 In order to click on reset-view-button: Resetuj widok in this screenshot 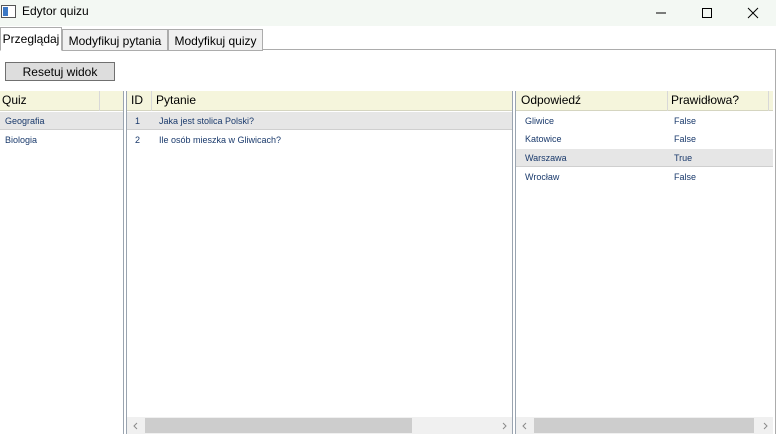, I will do `click(60, 71)`.